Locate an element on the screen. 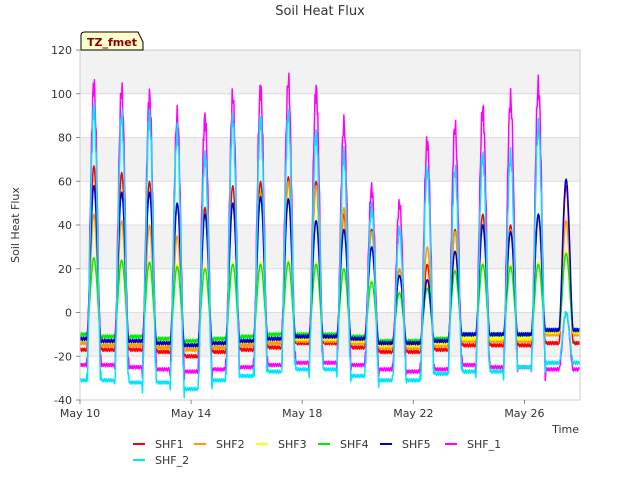  chart-title: Soil Heat Flux is located at coordinates (320, 11).